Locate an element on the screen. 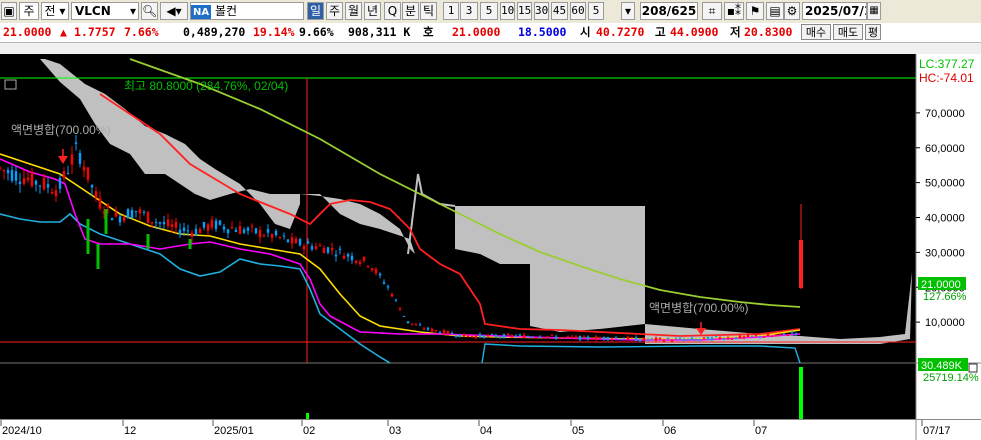 The width and height of the screenshot is (981, 440). tab-period-4: Q is located at coordinates (392, 11).